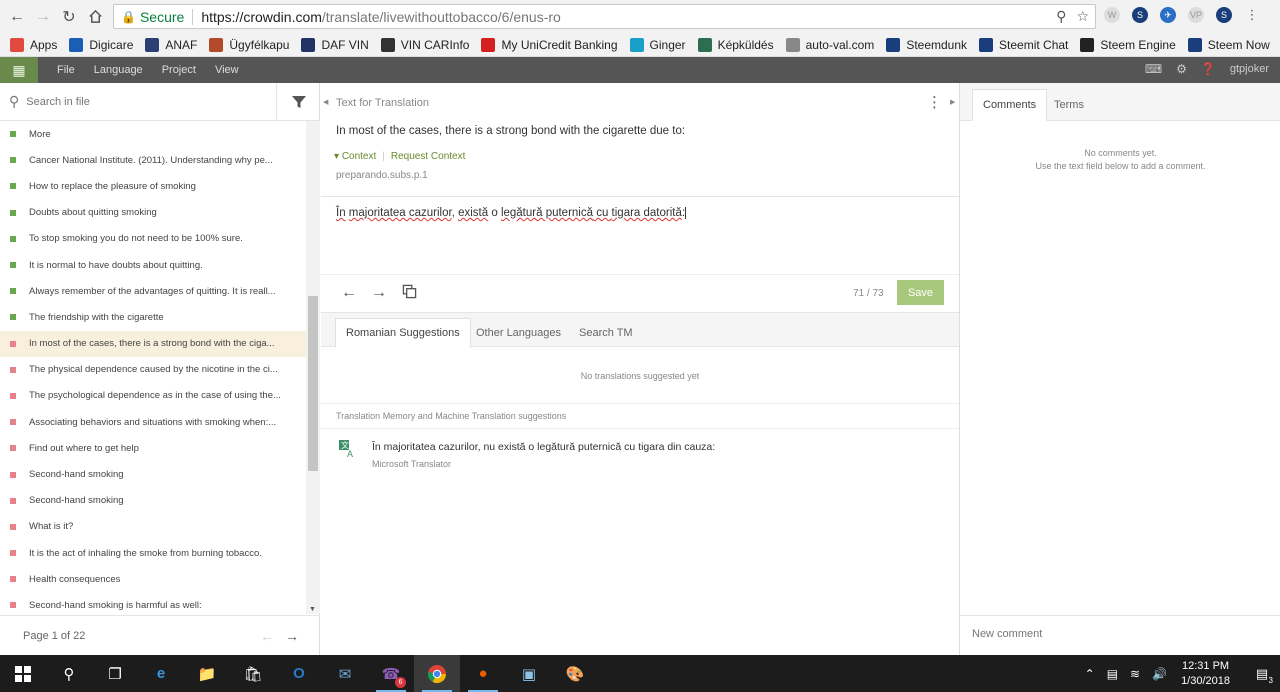 This screenshot has width=1280, height=692. Describe the element at coordinates (153, 213) in the screenshot. I see `string-item: Doubts about quitting smoking` at that location.